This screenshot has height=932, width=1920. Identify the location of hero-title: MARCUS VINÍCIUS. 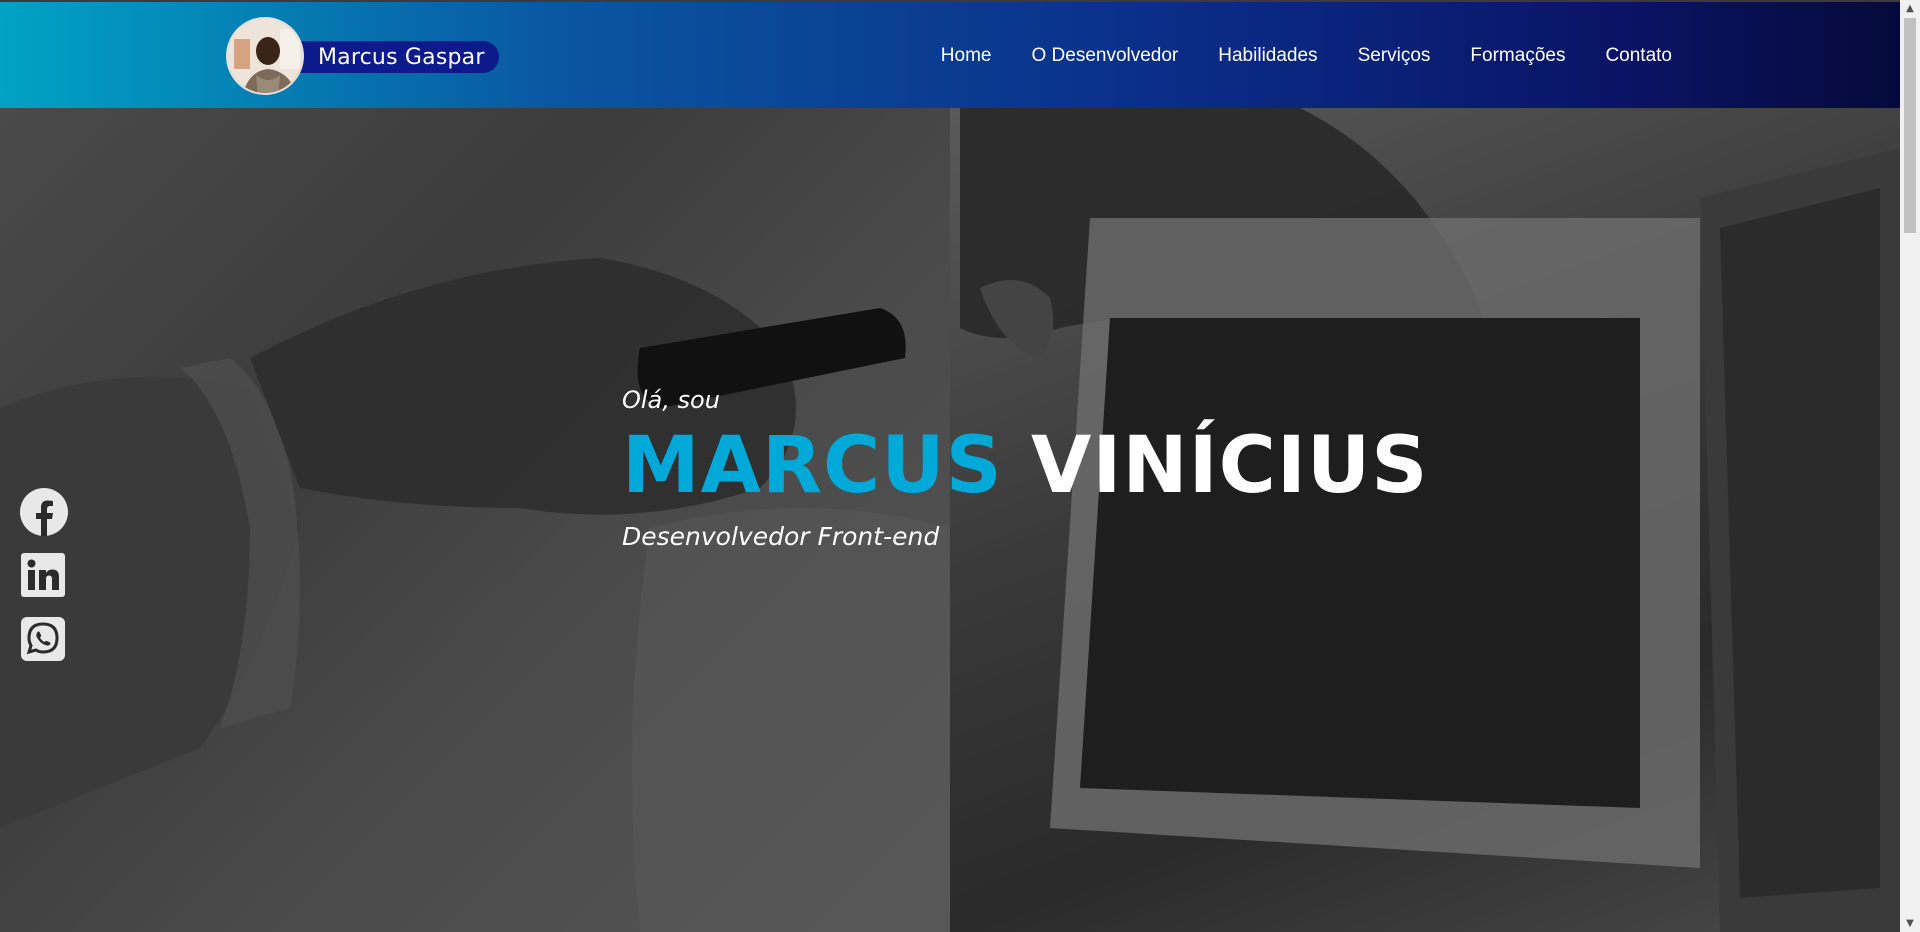
(1072, 466).